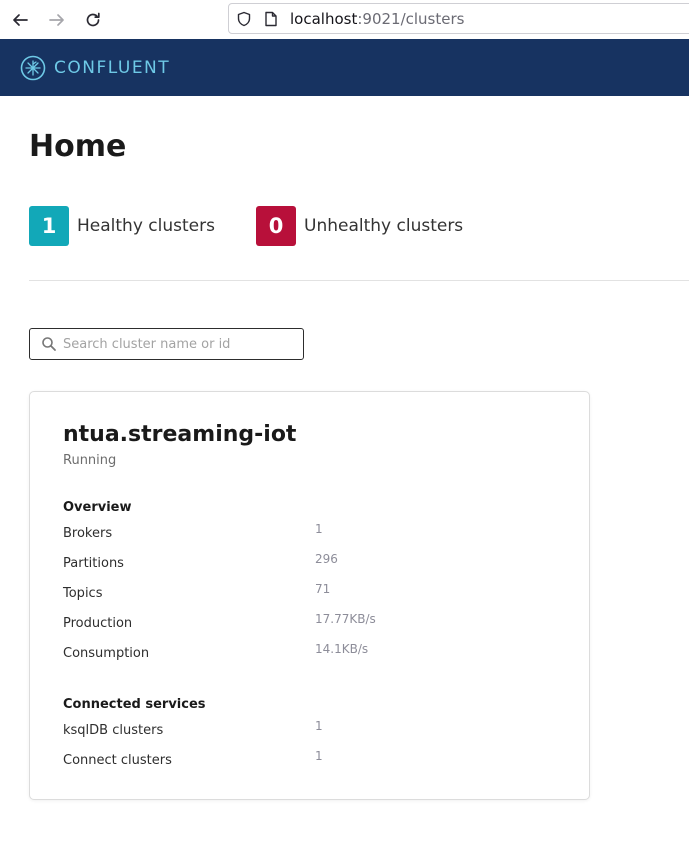  Describe the element at coordinates (359, 280) in the screenshot. I see `divider` at that location.